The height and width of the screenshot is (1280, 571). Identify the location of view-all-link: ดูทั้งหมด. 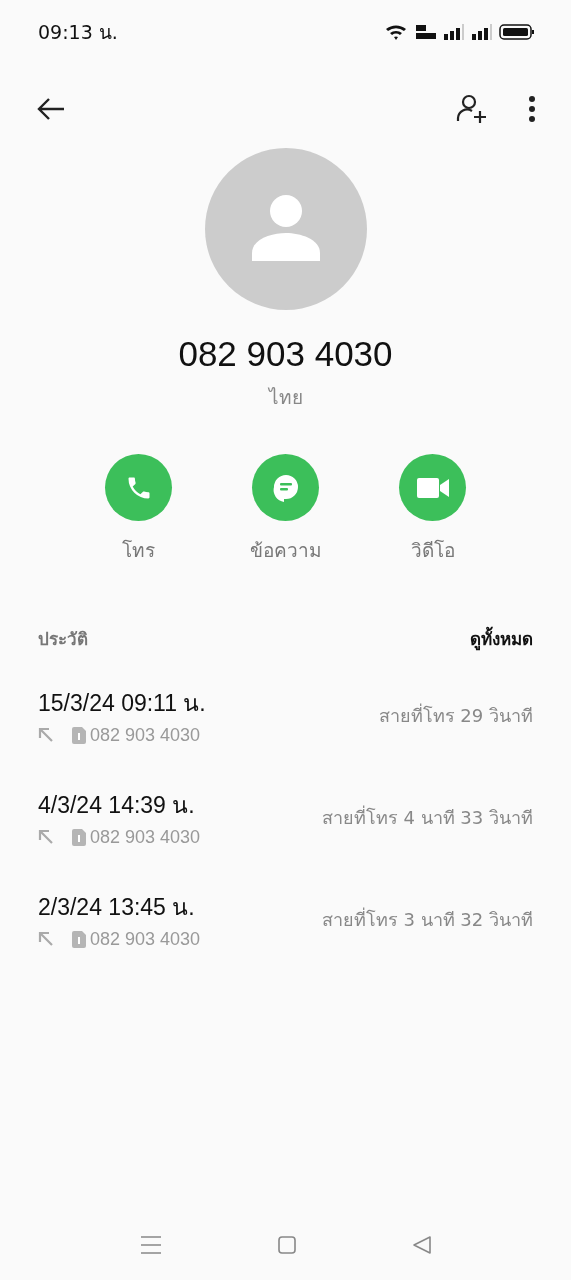
(501, 638).